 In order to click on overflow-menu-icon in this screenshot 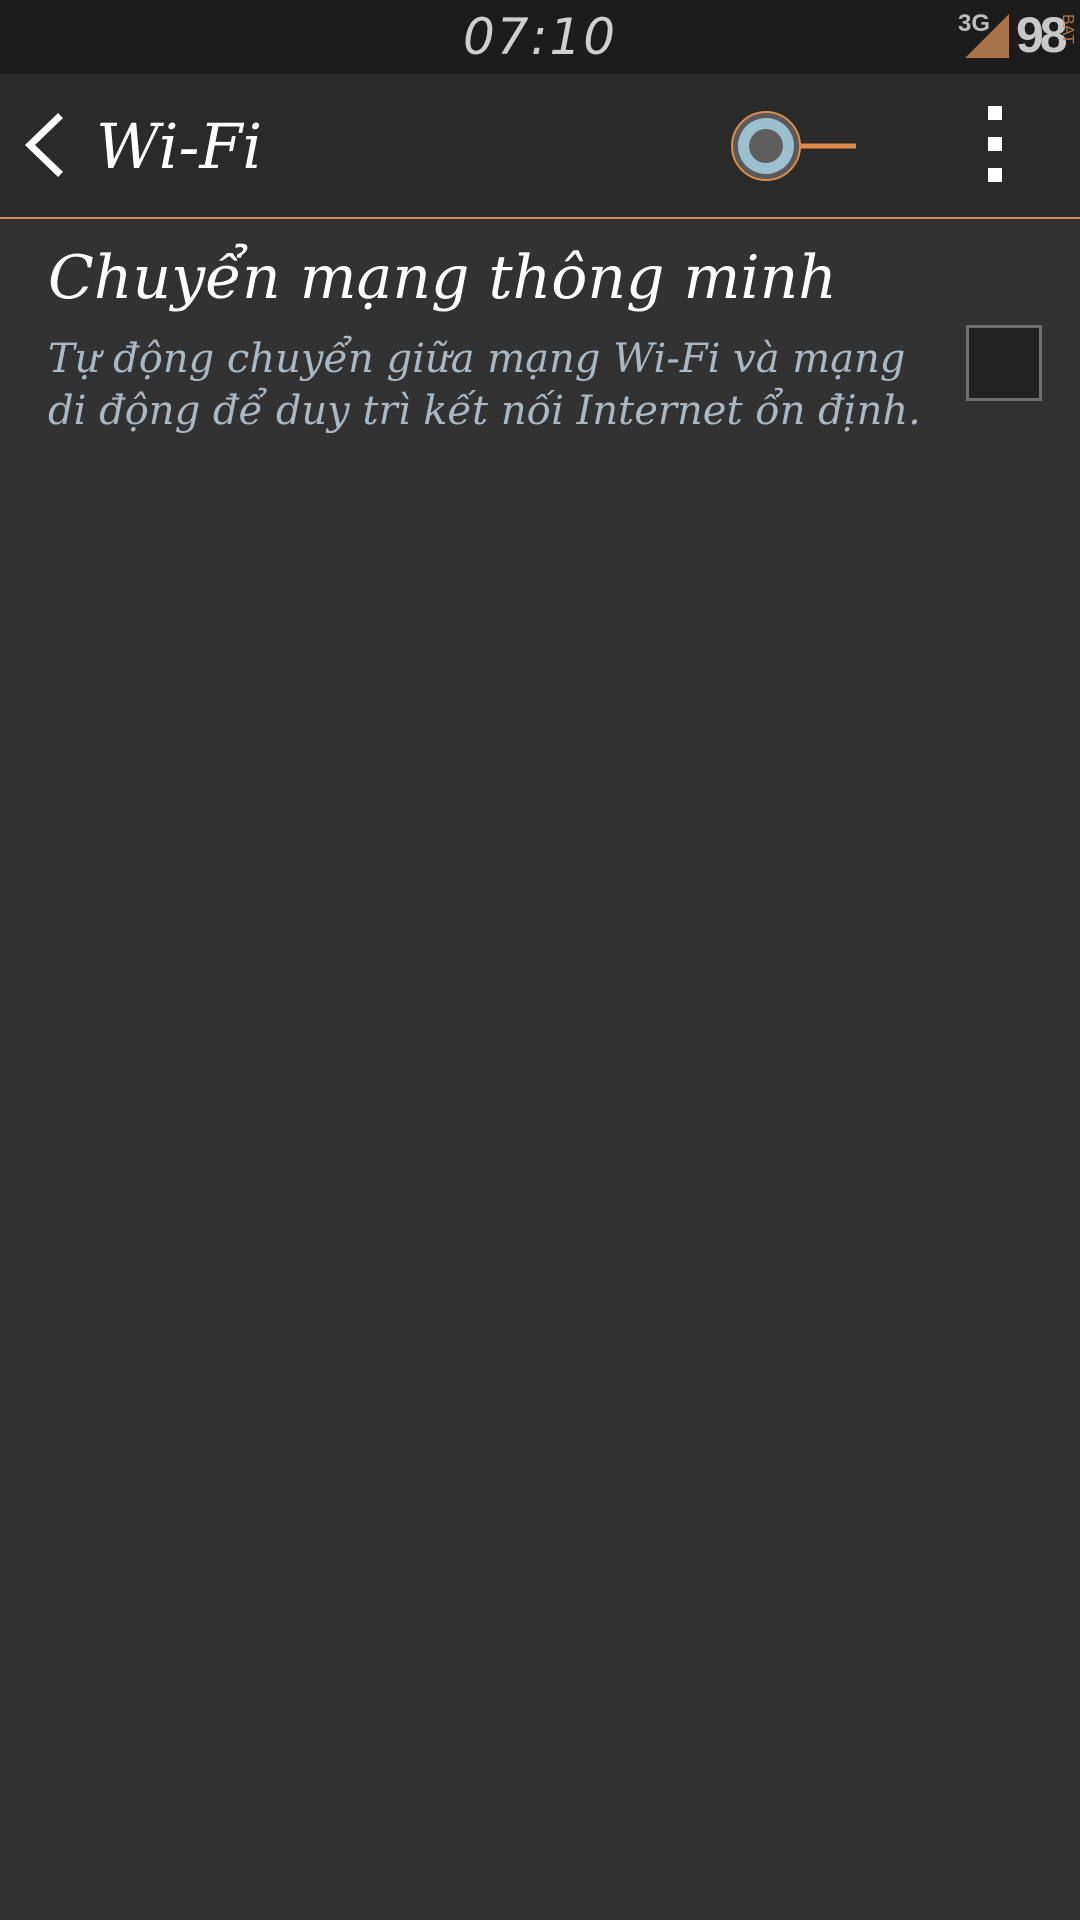, I will do `click(995, 146)`.